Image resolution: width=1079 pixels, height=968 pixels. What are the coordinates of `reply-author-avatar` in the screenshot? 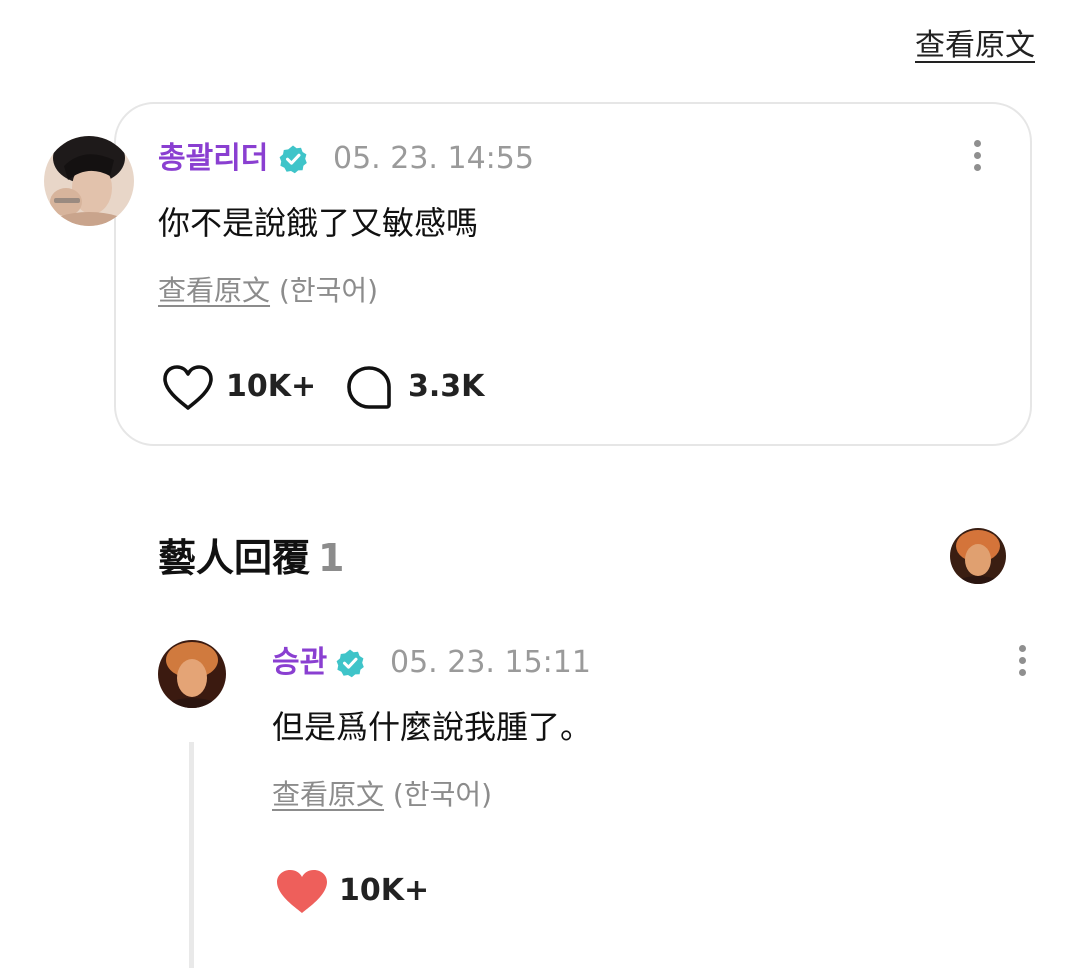 It's located at (192, 674).